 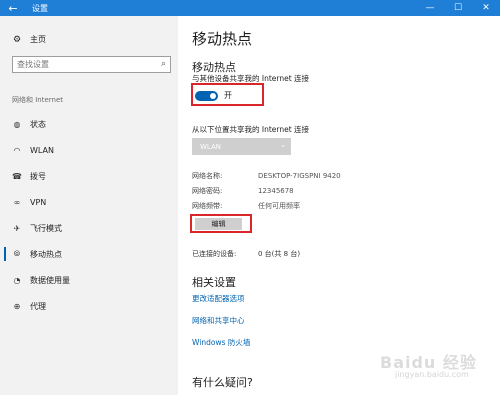 What do you see at coordinates (40, 8) in the screenshot?
I see `window-title: 设置` at bounding box center [40, 8].